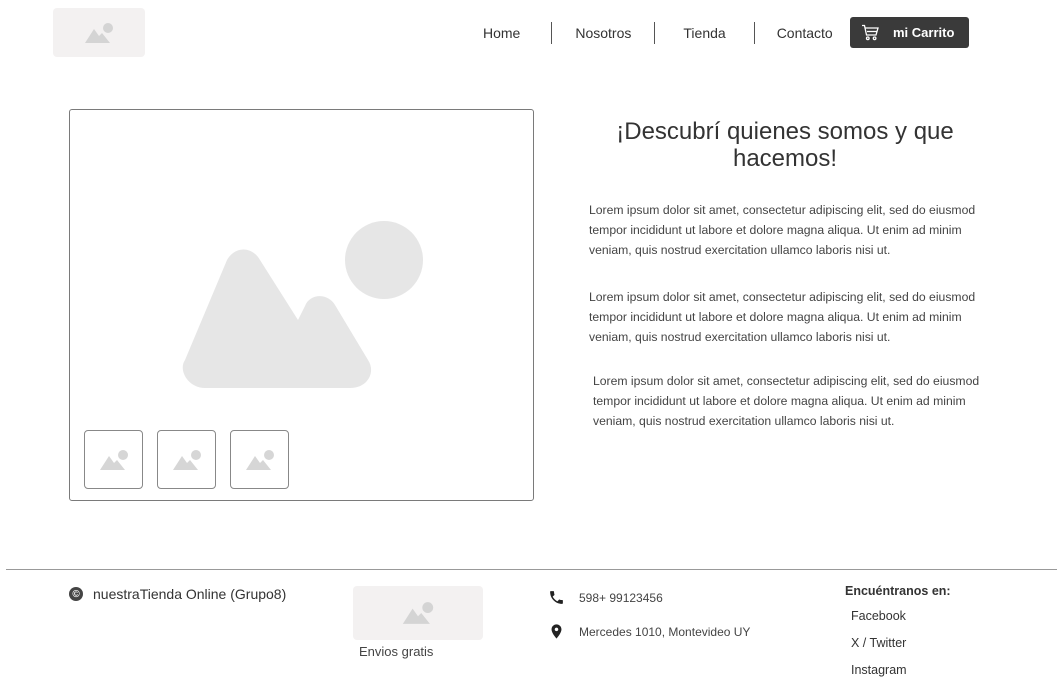 The width and height of the screenshot is (1057, 680). What do you see at coordinates (396, 651) in the screenshot?
I see `shipping-label: Envios gratis` at bounding box center [396, 651].